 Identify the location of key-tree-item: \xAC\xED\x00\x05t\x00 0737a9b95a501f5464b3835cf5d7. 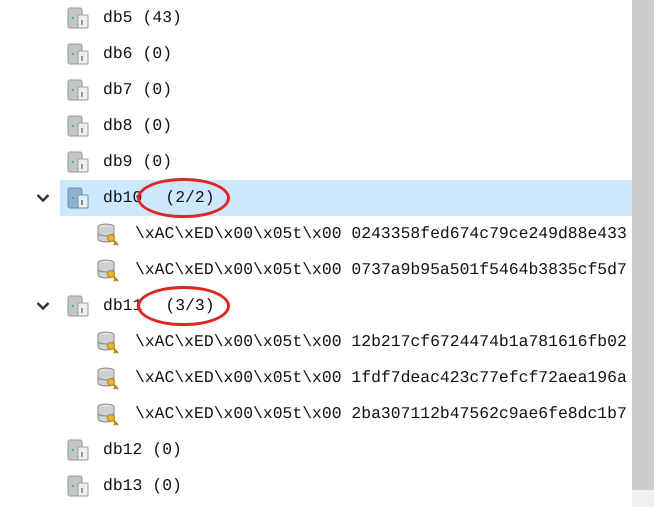
(346, 270).